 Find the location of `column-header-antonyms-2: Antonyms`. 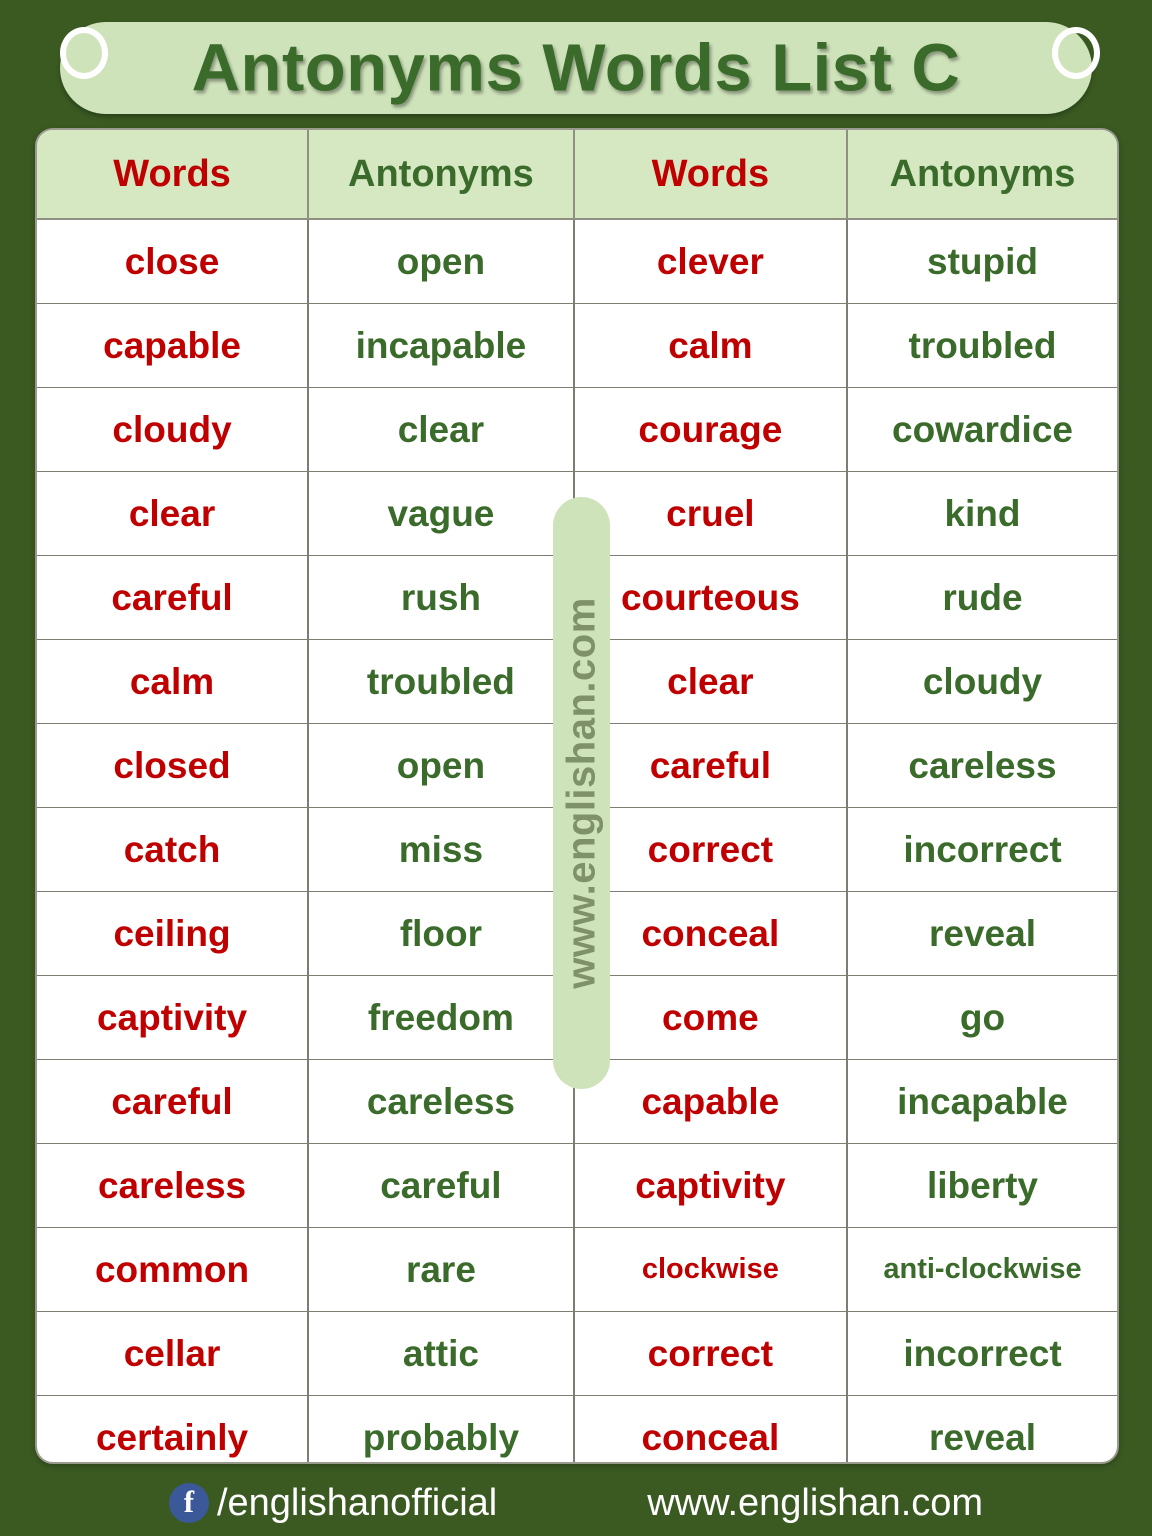

column-header-antonyms-2: Antonyms is located at coordinates (981, 175).